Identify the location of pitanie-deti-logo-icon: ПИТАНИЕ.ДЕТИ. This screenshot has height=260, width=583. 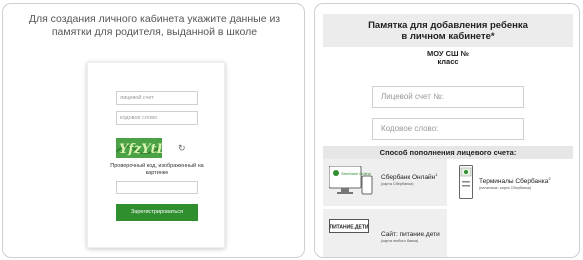
(349, 228).